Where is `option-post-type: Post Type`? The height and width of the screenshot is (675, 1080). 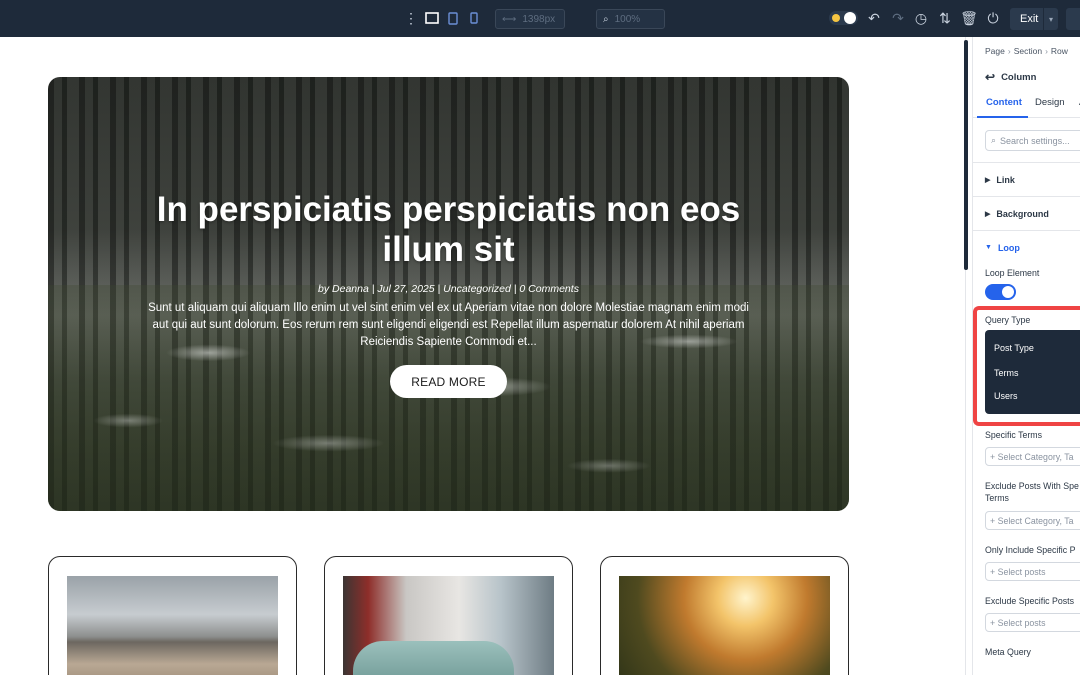 option-post-type: Post Type is located at coordinates (1014, 348).